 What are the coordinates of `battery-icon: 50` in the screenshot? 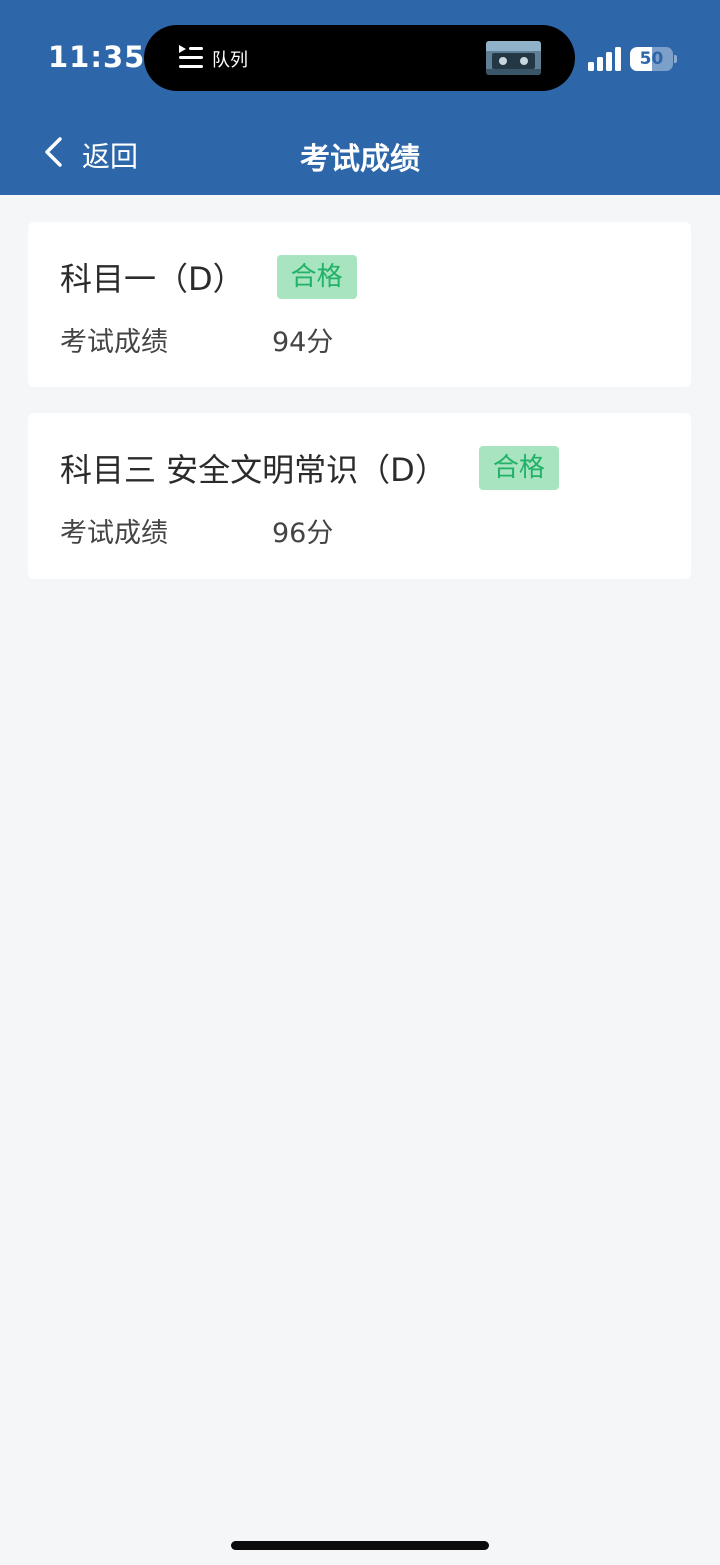 It's located at (654, 59).